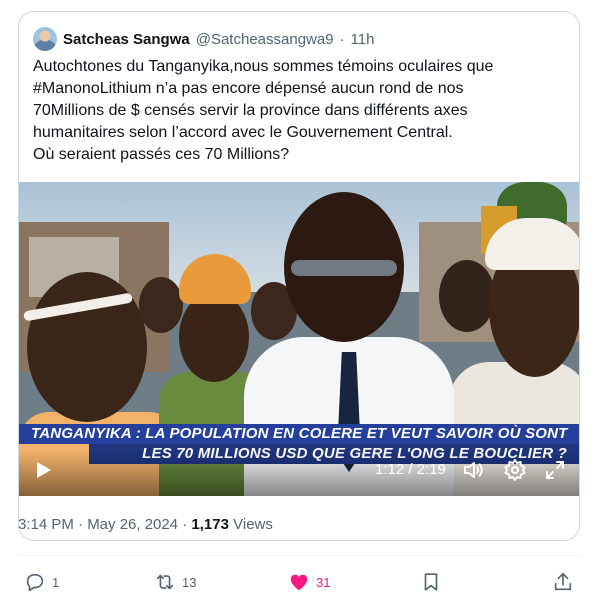 The width and height of the screenshot is (598, 608). What do you see at coordinates (473, 470) in the screenshot?
I see `volume-icon` at bounding box center [473, 470].